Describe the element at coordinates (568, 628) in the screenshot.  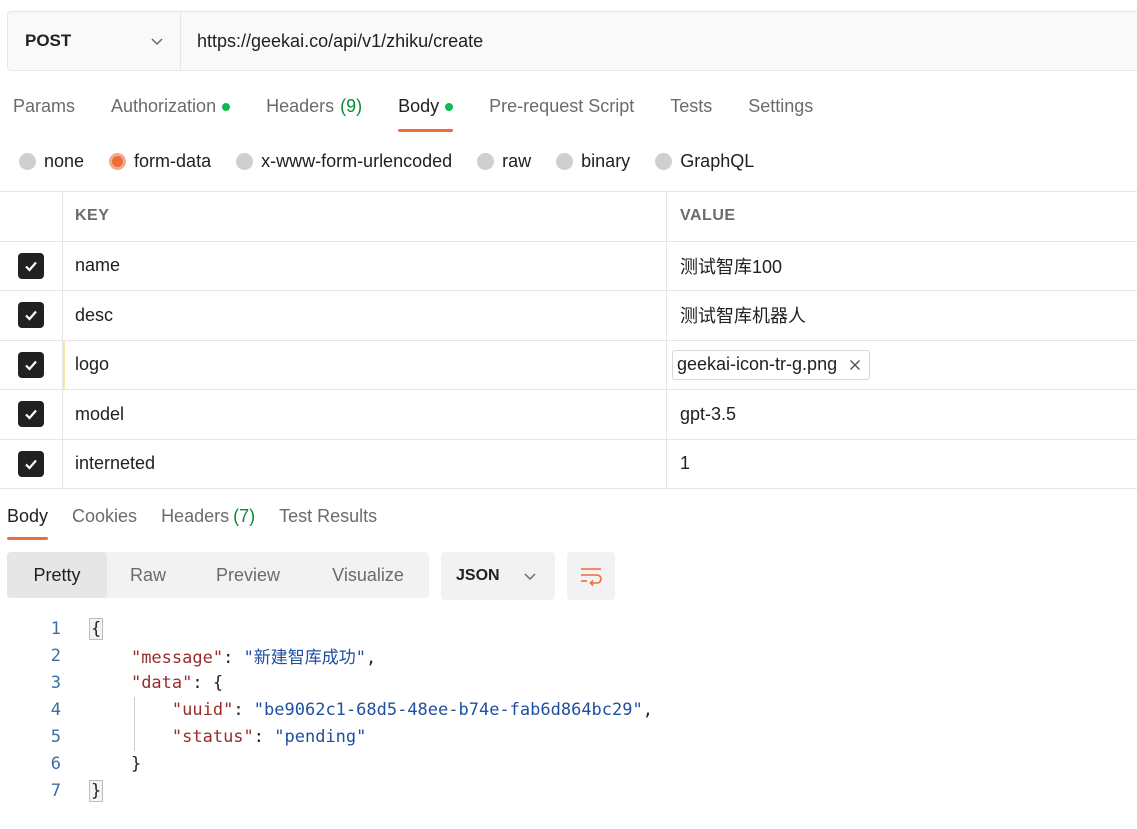
I see `code-line: 1 {` at that location.